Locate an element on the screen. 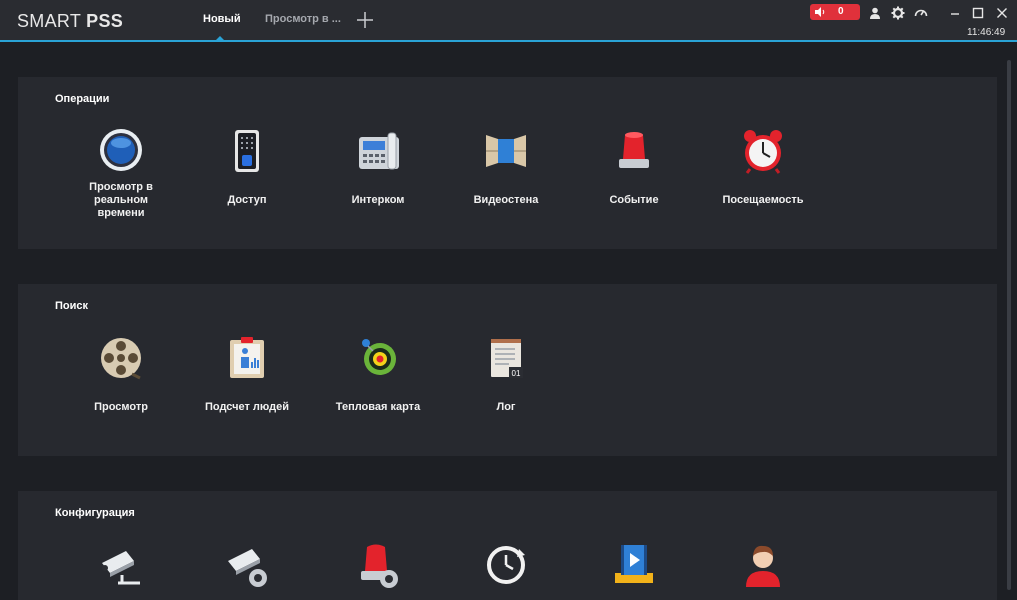  tile-video-storage is located at coordinates (634, 566).